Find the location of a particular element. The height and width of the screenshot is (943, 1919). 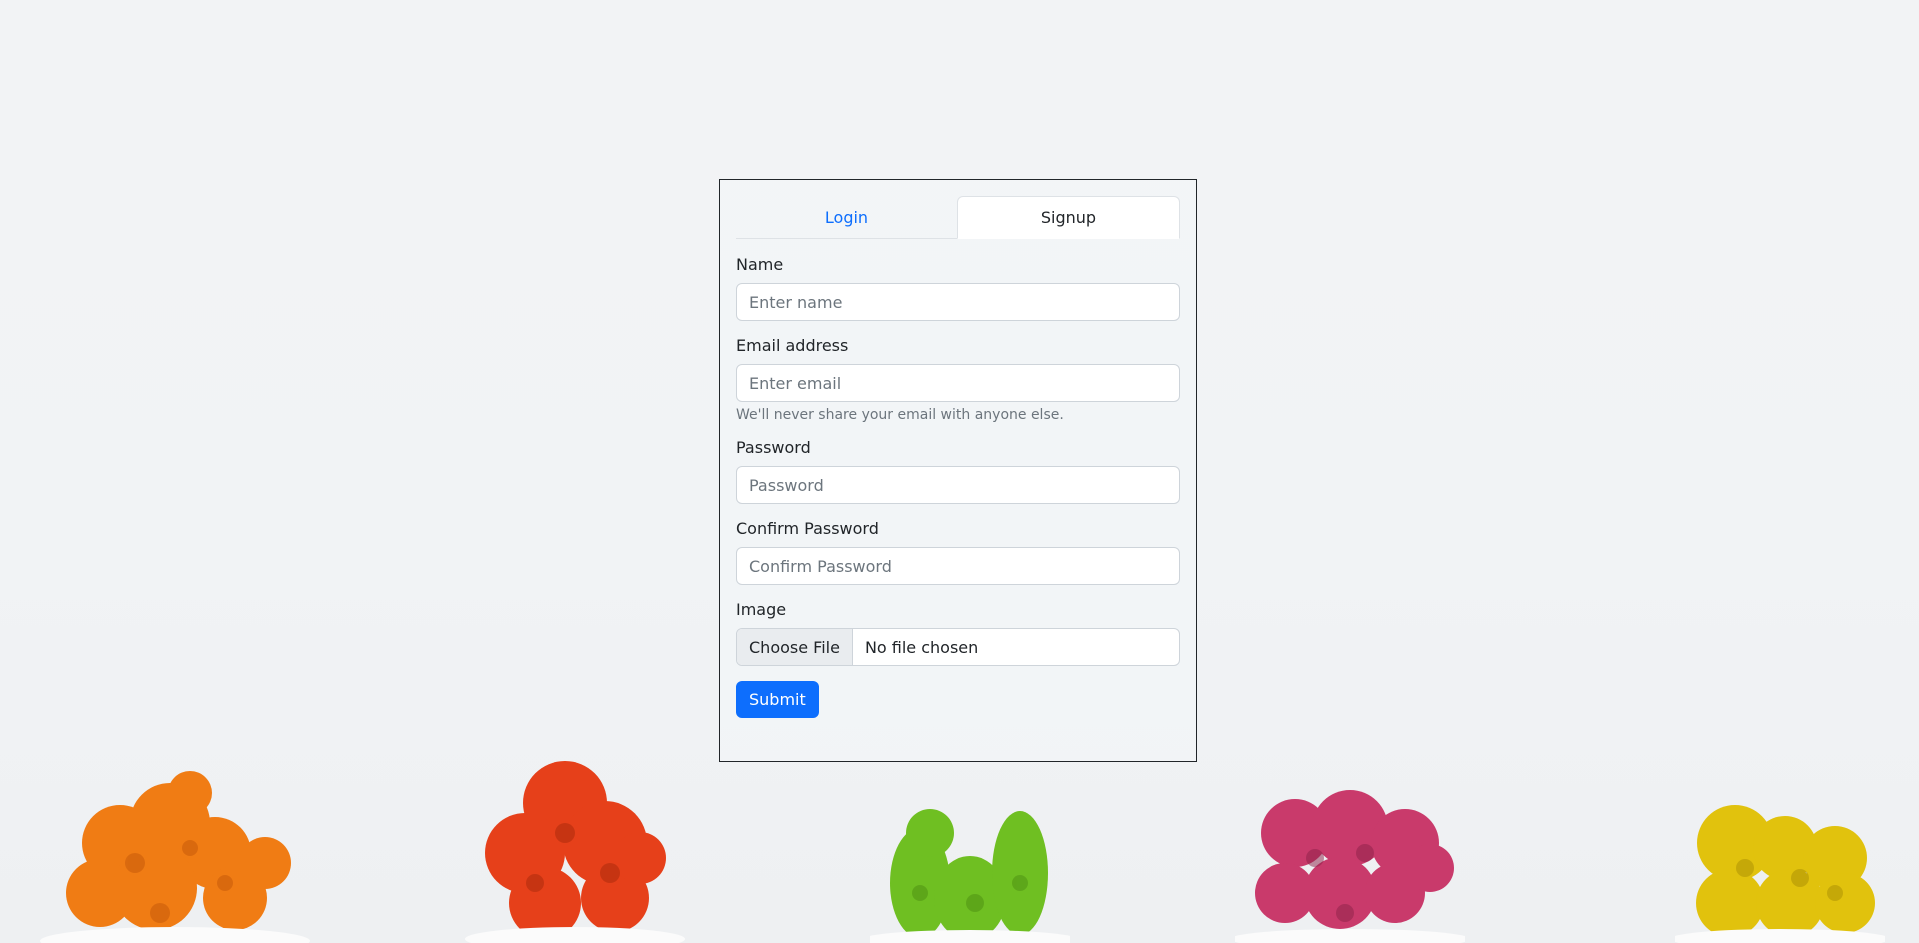

tab-login: Login is located at coordinates (846, 217).